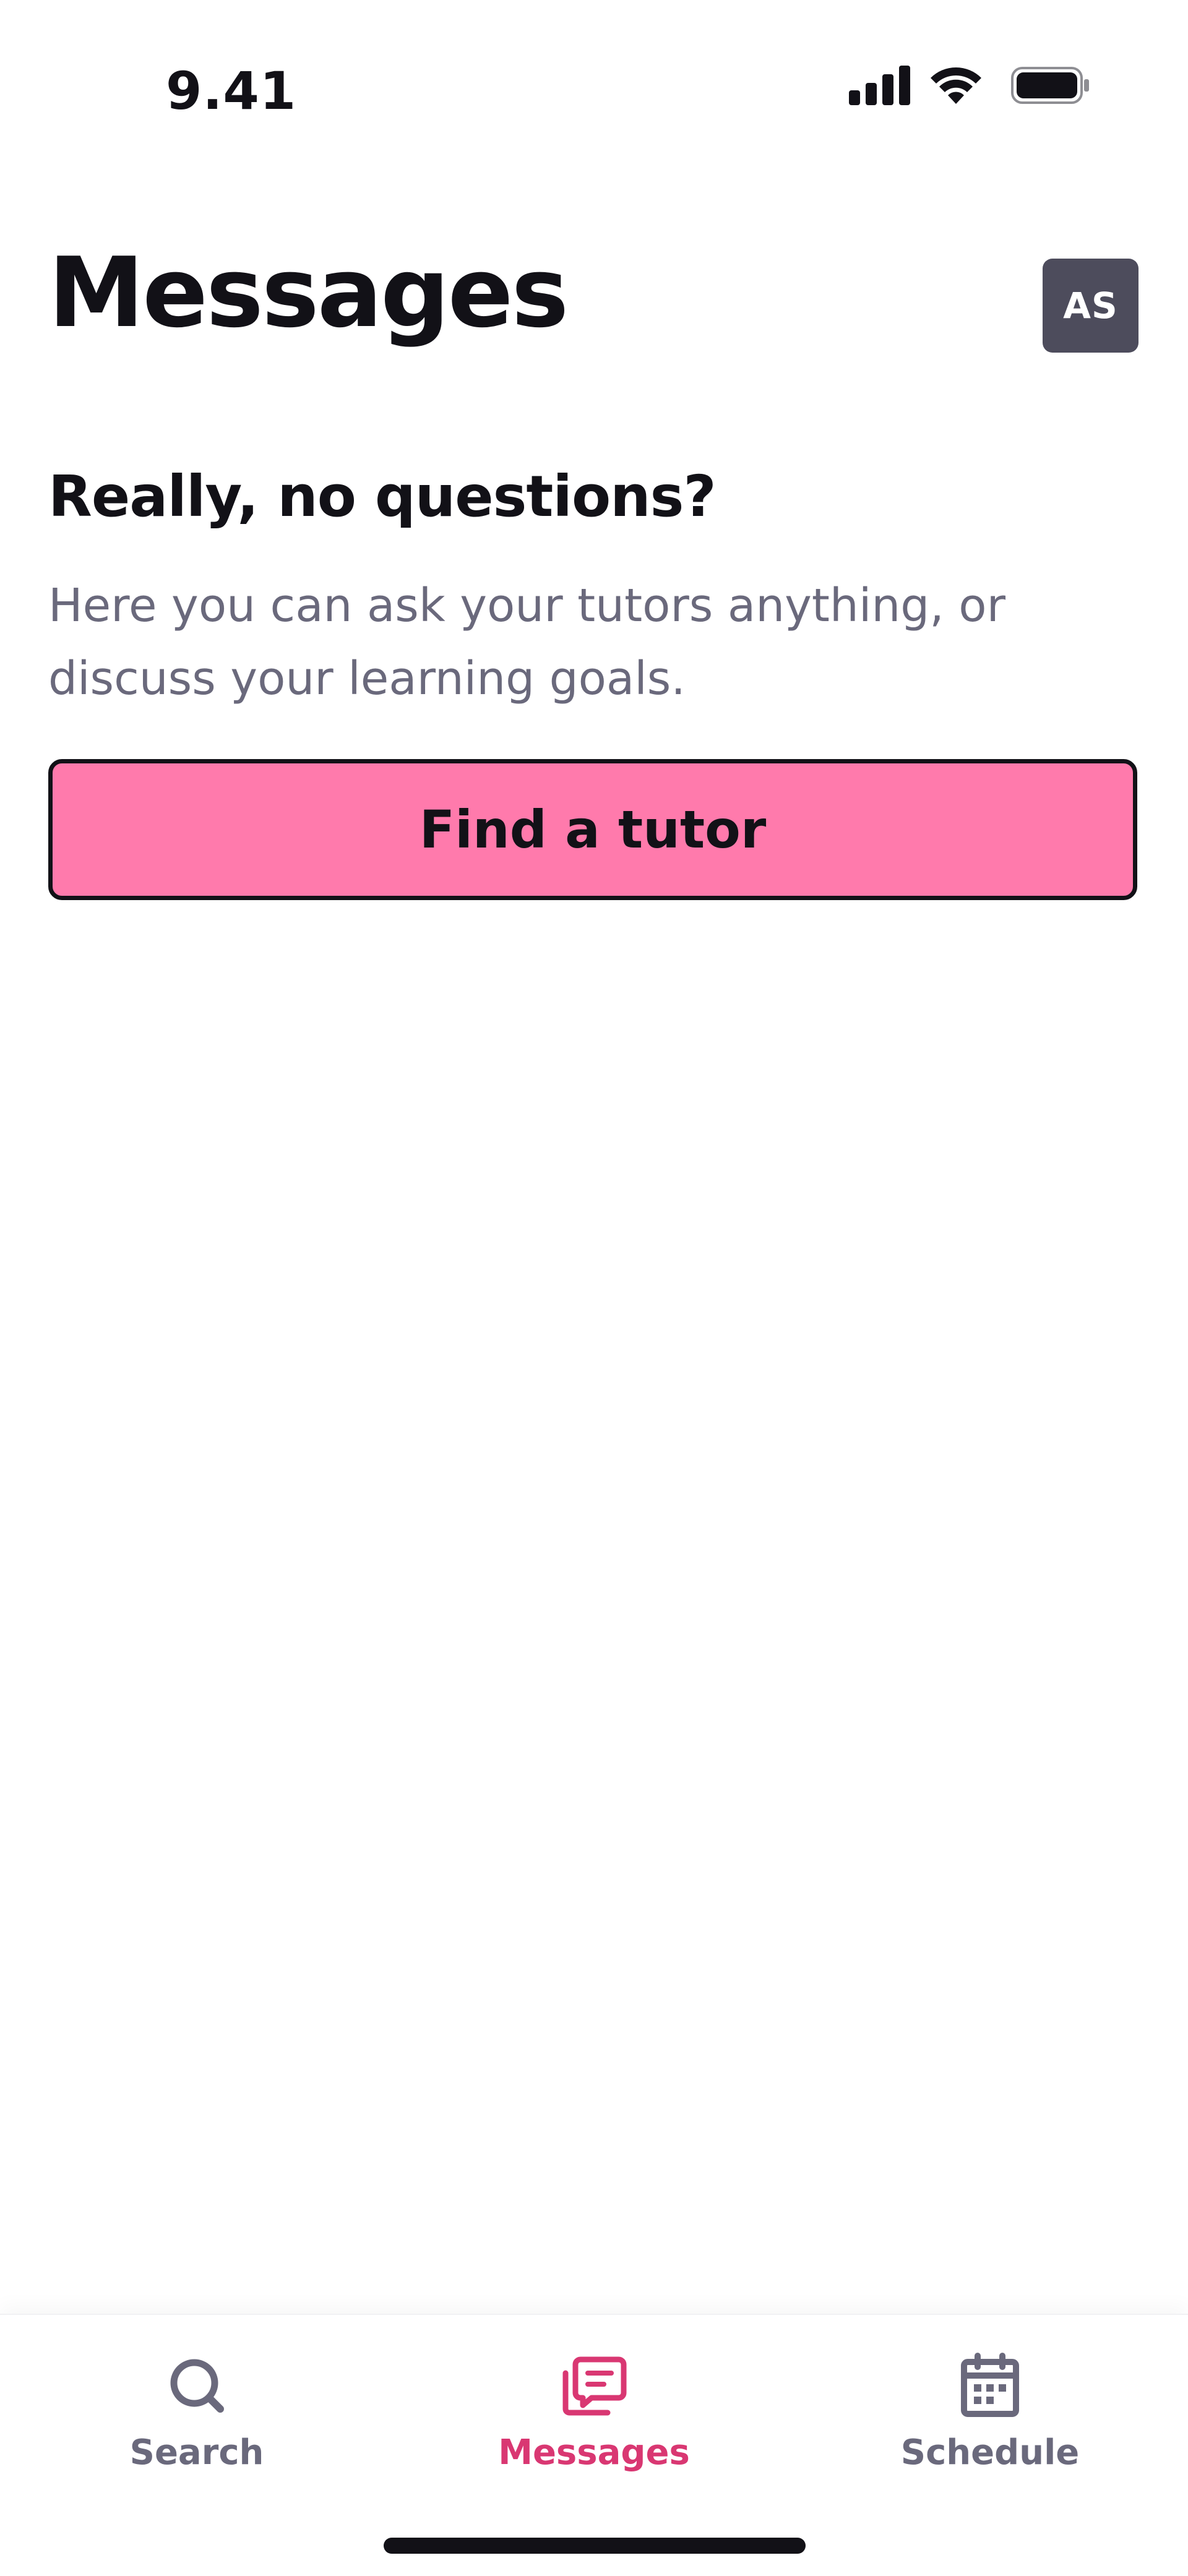 Image resolution: width=1188 pixels, height=2576 pixels. What do you see at coordinates (990, 2426) in the screenshot?
I see `tab-schedule: Schedule` at bounding box center [990, 2426].